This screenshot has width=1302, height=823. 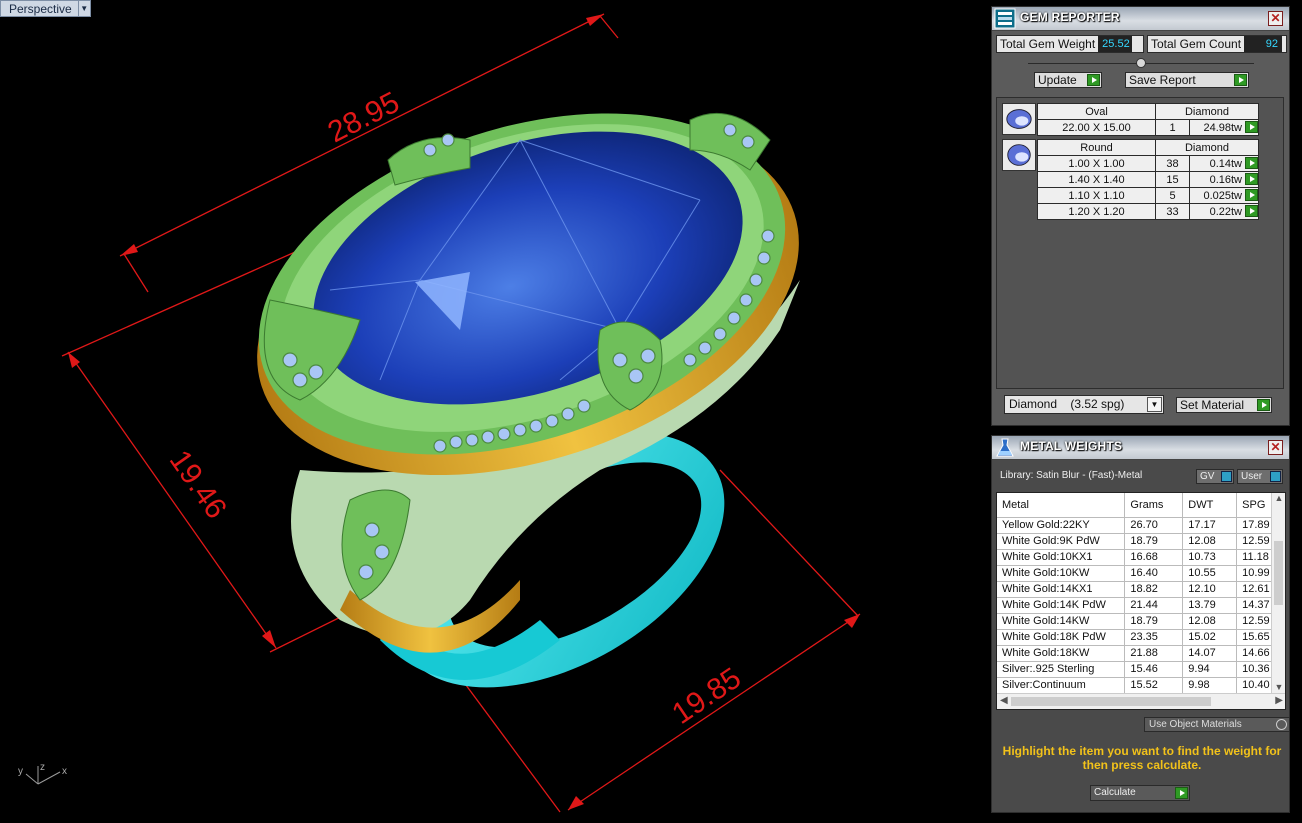 I want to click on use-object-materials-label: Use Object Materials, so click(x=1195, y=724).